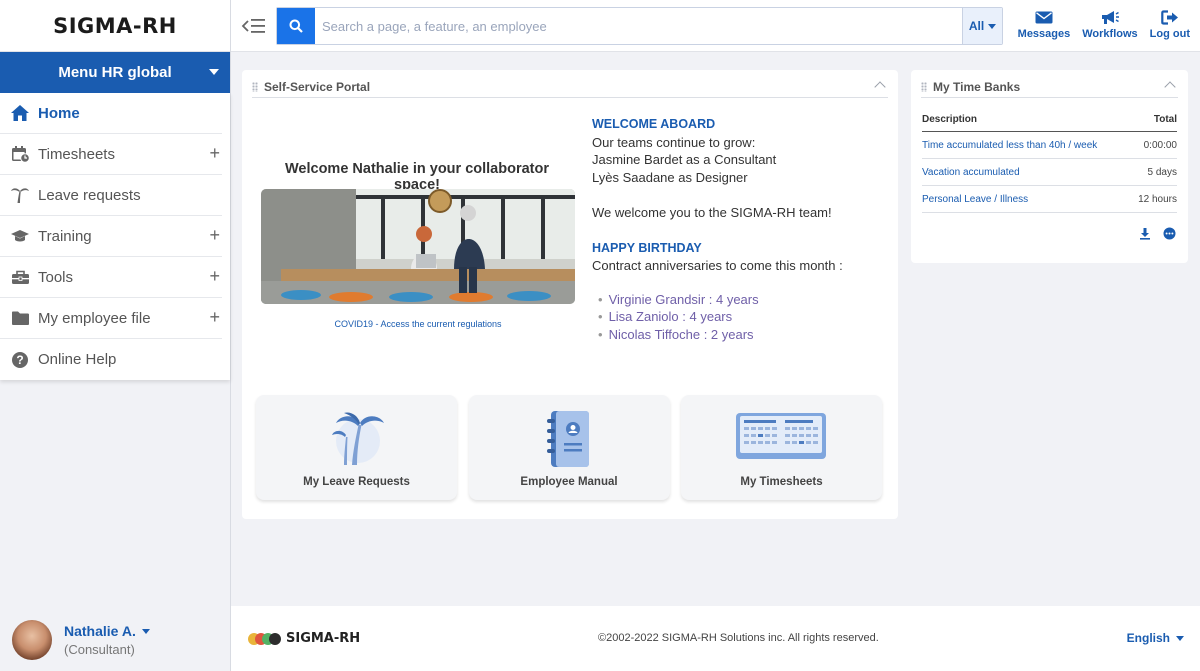 The image size is (1200, 671). I want to click on avatar, so click(32, 640).